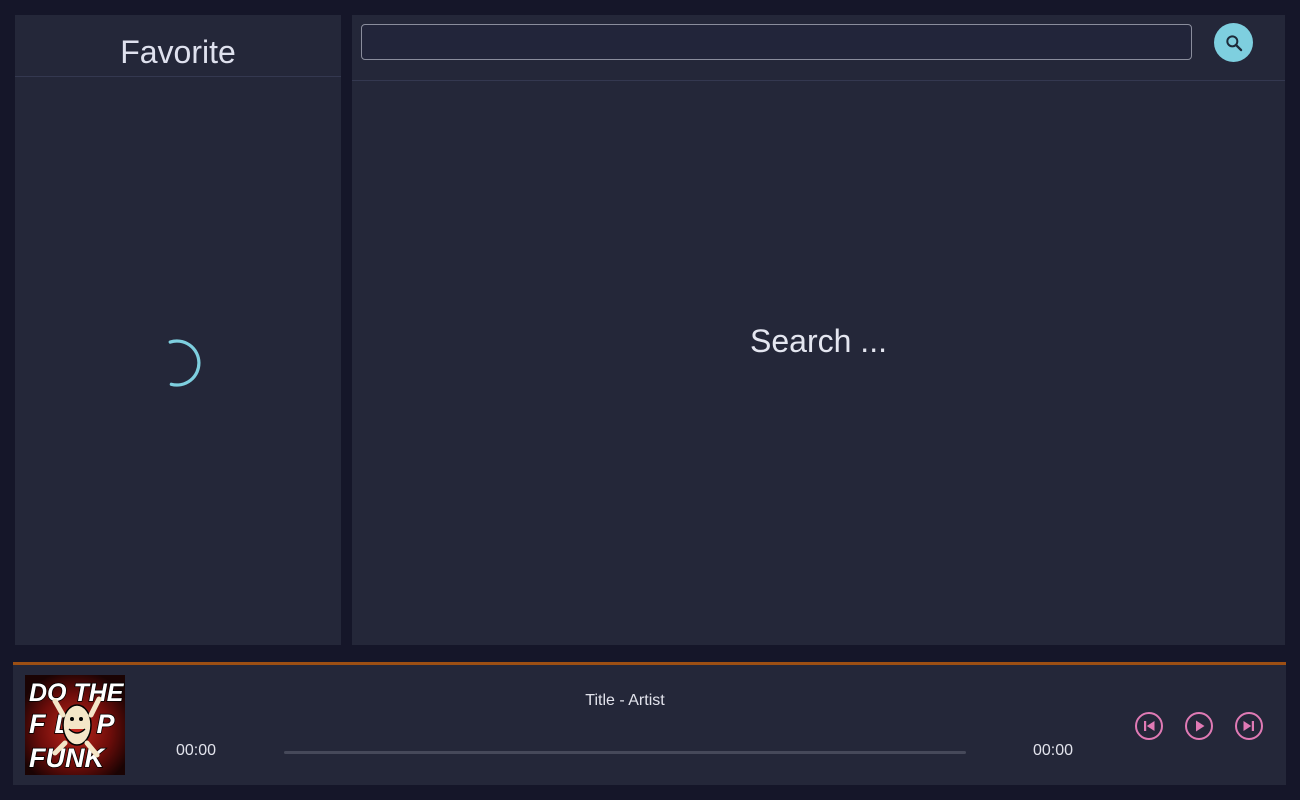 The width and height of the screenshot is (1300, 800). What do you see at coordinates (625, 752) in the screenshot?
I see `progress-slider` at bounding box center [625, 752].